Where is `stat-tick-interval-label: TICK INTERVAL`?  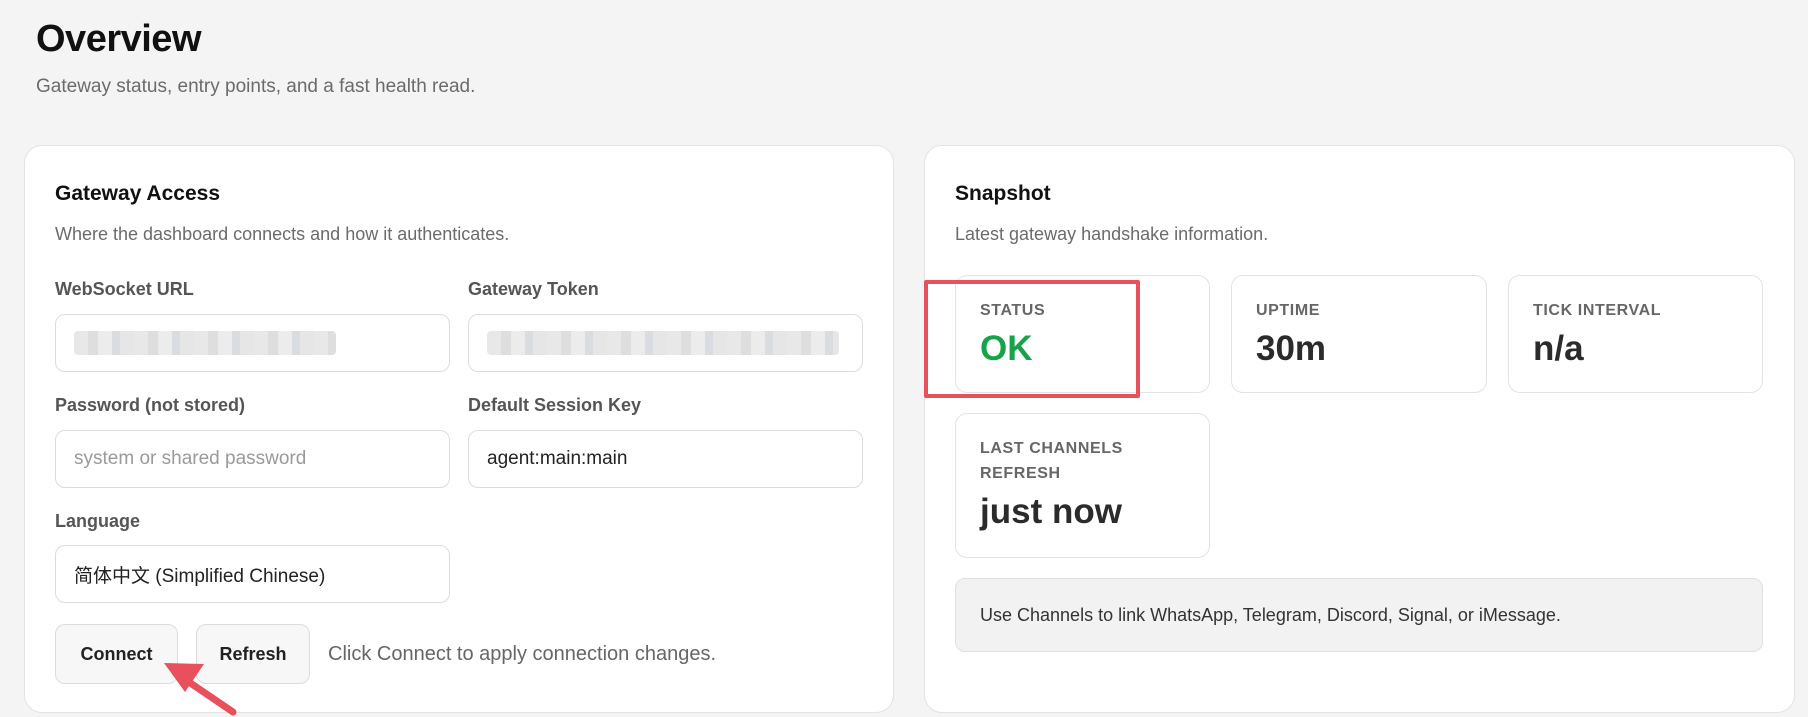 stat-tick-interval-label: TICK INTERVAL is located at coordinates (1597, 310).